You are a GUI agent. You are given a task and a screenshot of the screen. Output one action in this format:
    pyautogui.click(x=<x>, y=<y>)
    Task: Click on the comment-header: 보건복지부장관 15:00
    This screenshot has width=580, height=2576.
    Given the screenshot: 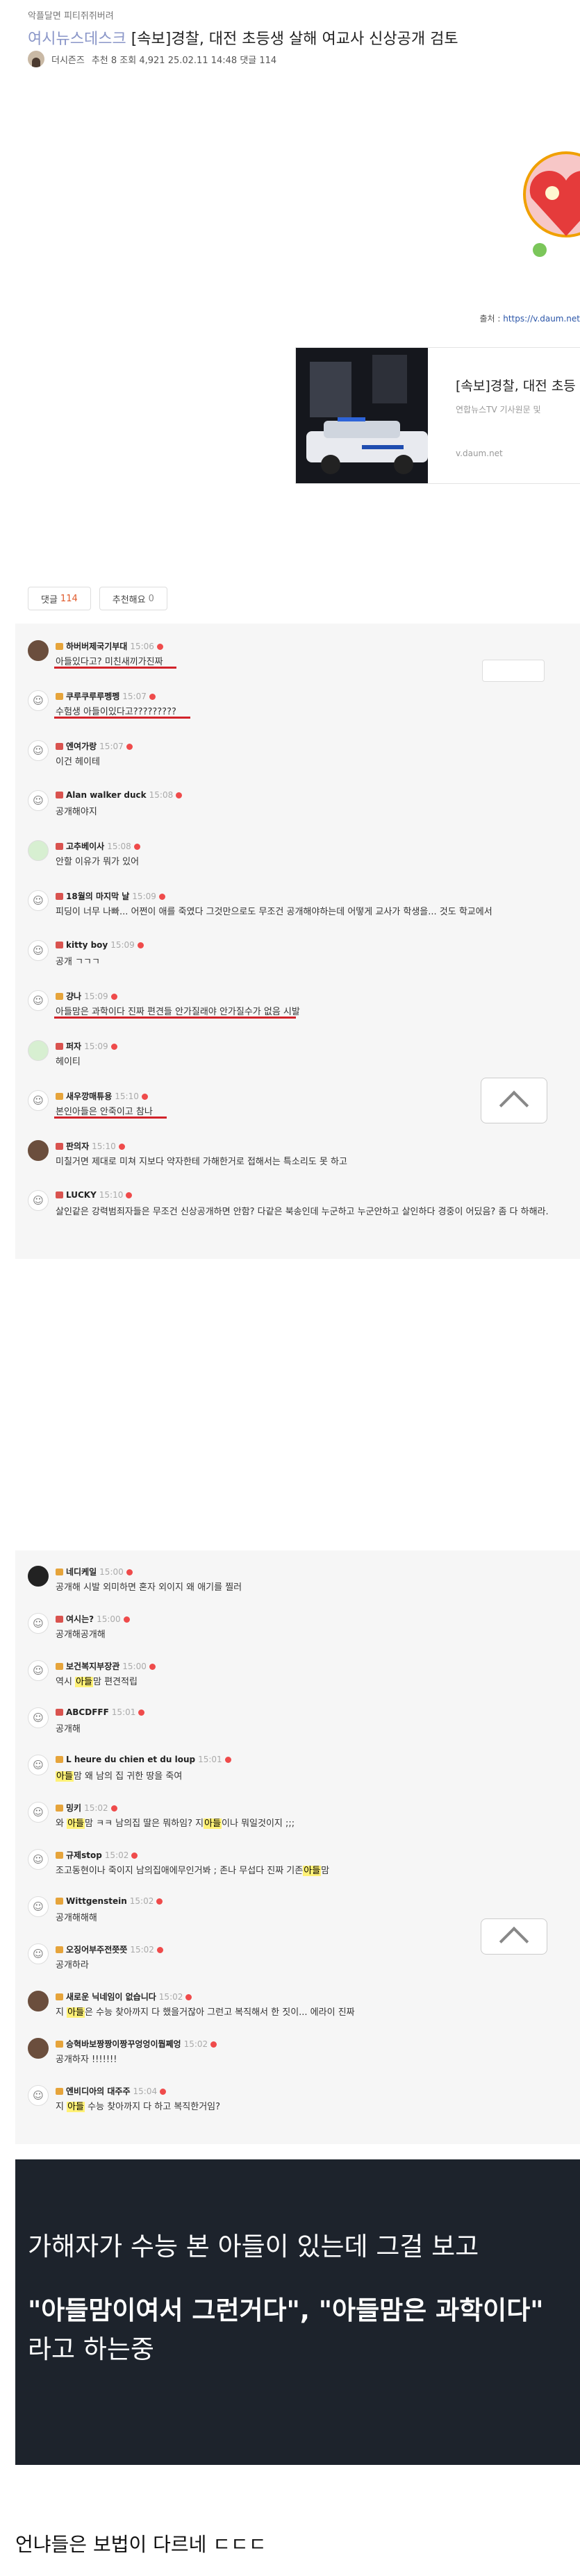 What is the action you would take?
    pyautogui.click(x=106, y=1666)
    